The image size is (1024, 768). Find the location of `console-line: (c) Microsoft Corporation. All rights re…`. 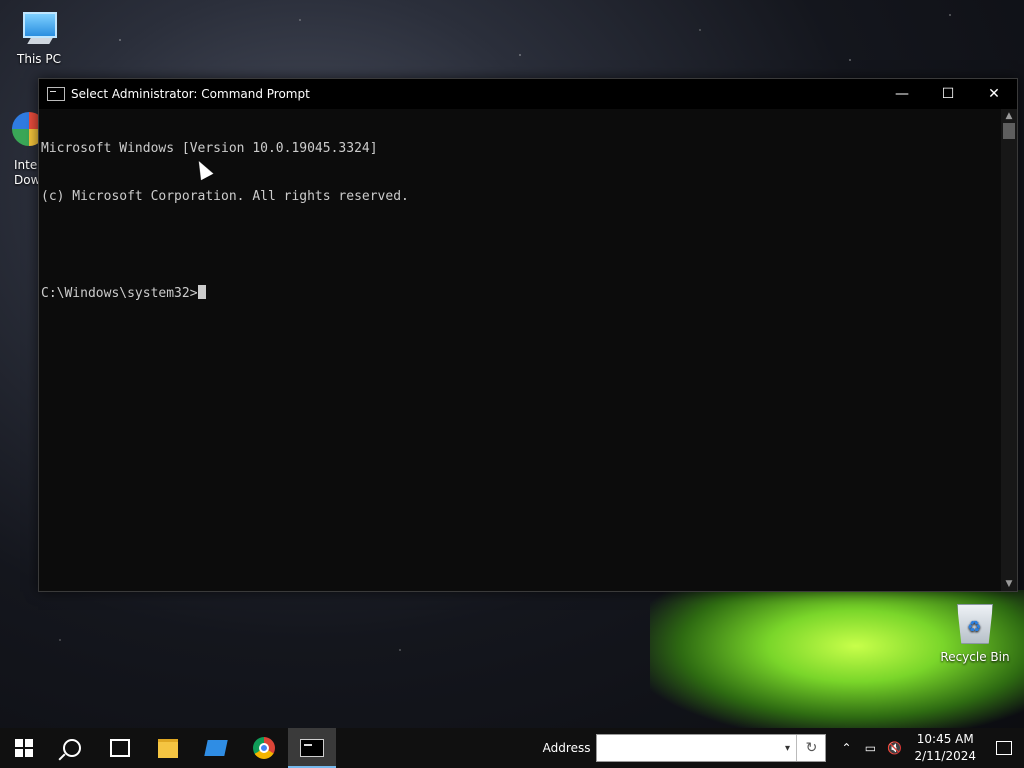

console-line: (c) Microsoft Corporation. All rights re… is located at coordinates (225, 196).